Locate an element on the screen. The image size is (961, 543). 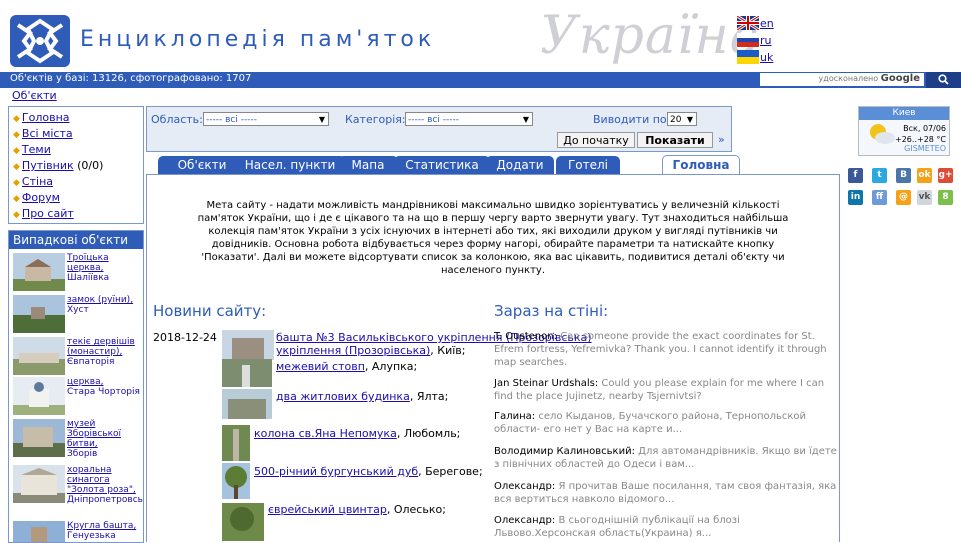
monastery-thumbnail is located at coordinates (39, 356).